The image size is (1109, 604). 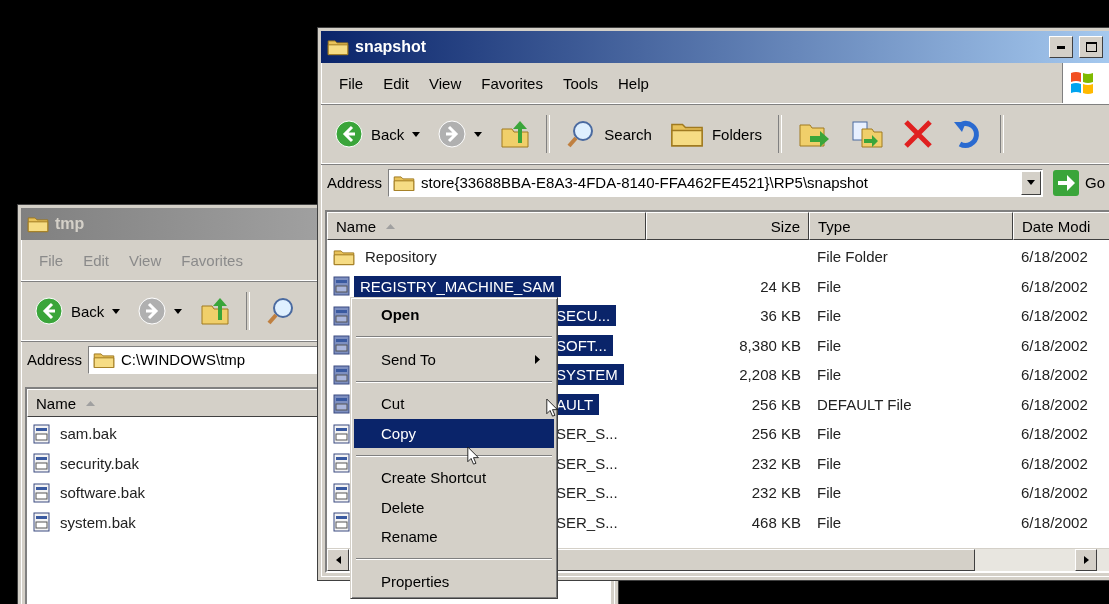 I want to click on window-title: snapshot, so click(x=391, y=47).